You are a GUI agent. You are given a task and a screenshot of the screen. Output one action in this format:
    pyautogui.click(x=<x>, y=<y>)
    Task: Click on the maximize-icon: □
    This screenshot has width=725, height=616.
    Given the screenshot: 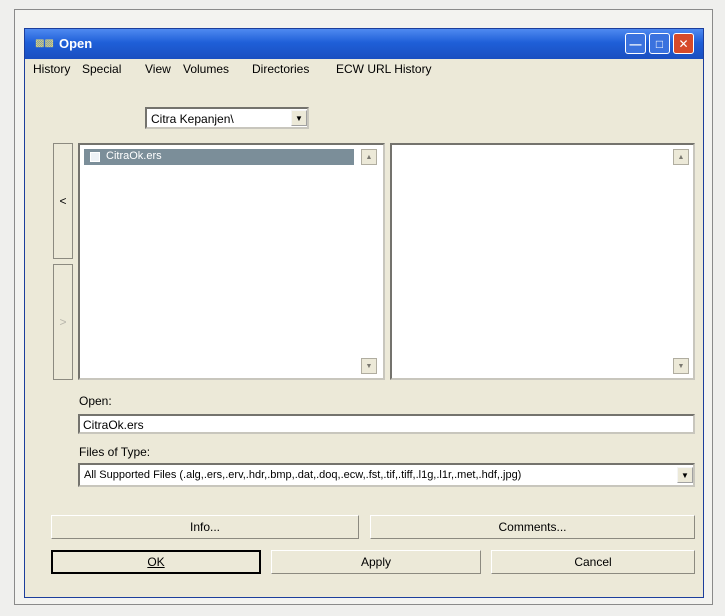 What is the action you would take?
    pyautogui.click(x=659, y=43)
    